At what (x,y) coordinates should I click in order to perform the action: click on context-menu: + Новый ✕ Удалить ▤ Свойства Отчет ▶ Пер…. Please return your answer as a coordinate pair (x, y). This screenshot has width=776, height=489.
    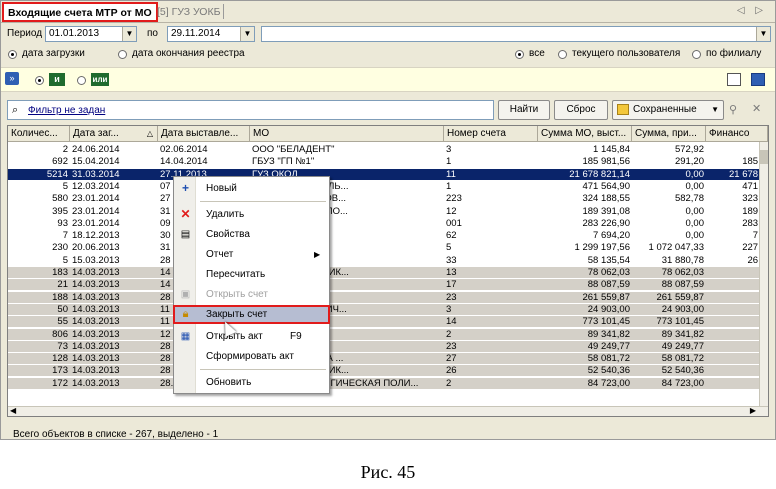
    Looking at the image, I should click on (251, 285).